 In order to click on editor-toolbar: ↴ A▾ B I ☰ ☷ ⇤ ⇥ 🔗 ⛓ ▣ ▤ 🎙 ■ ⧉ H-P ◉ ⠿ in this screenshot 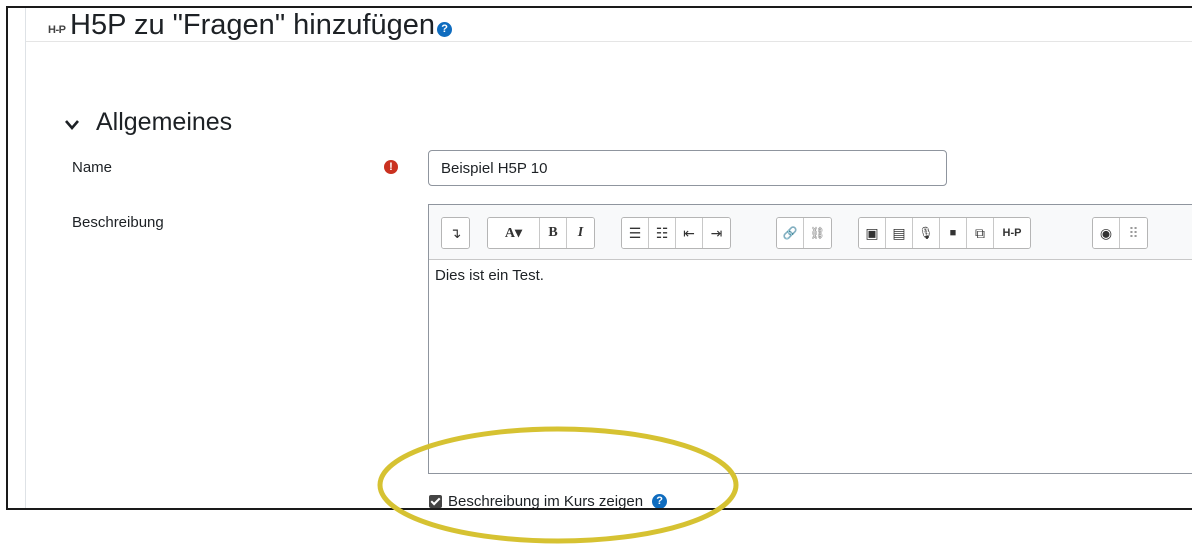, I will do `click(810, 232)`.